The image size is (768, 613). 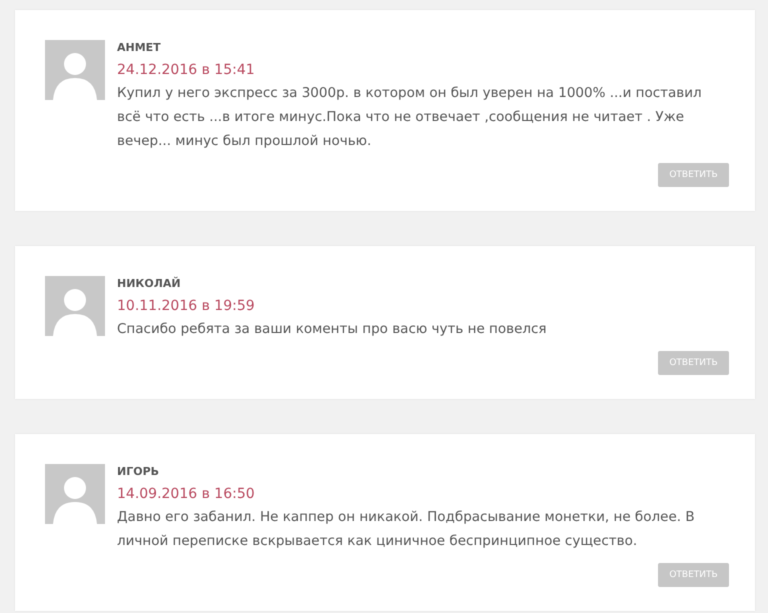 What do you see at coordinates (423, 494) in the screenshot?
I see `comment-date: 14.09.2016 в 16:50` at bounding box center [423, 494].